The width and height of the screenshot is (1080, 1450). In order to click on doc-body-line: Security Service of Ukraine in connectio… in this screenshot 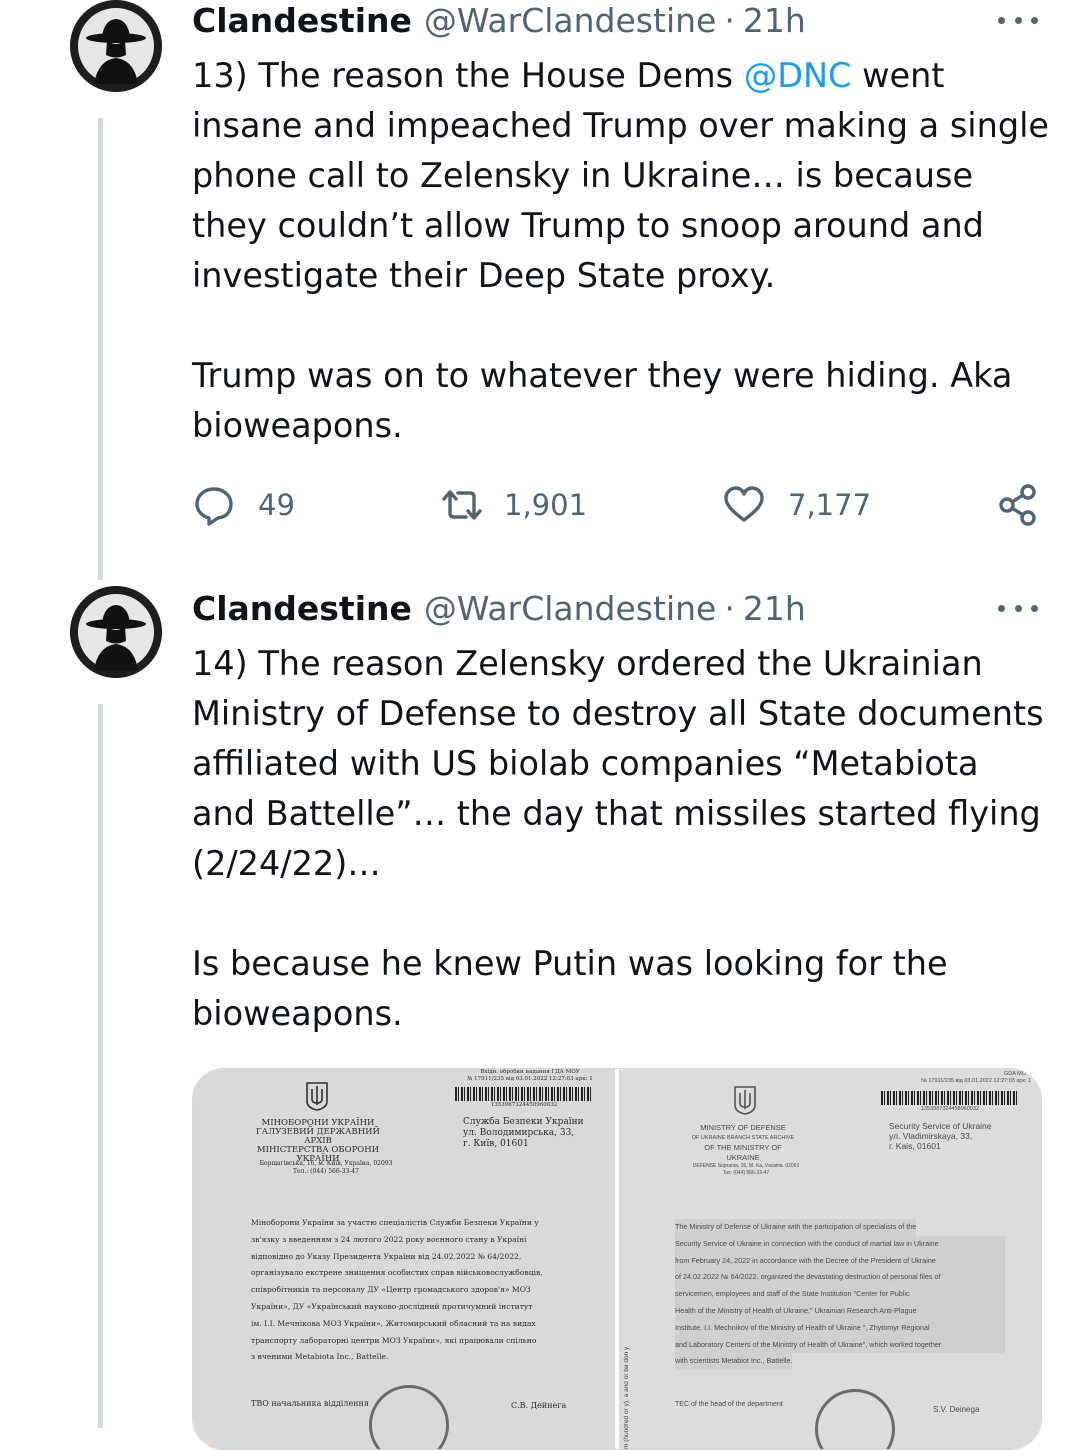, I will do `click(840, 1244)`.